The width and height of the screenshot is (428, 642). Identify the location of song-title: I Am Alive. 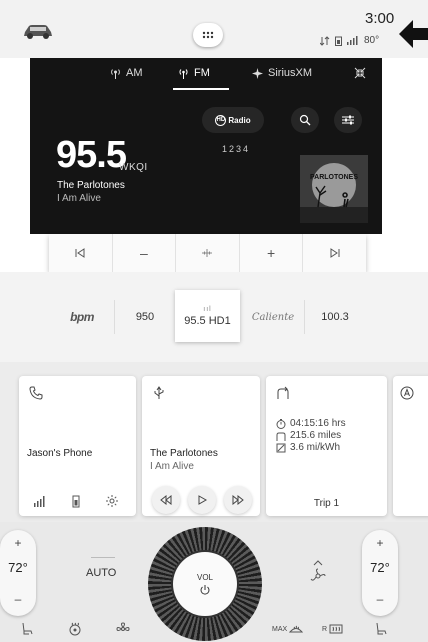
(79, 198).